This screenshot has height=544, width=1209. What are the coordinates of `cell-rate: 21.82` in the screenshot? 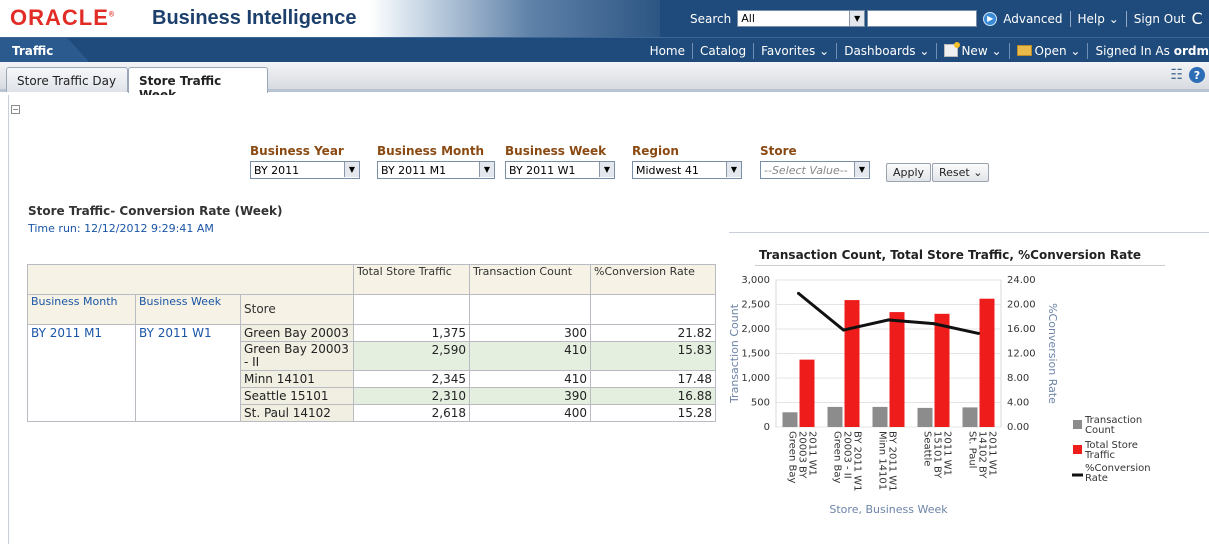 It's located at (653, 333).